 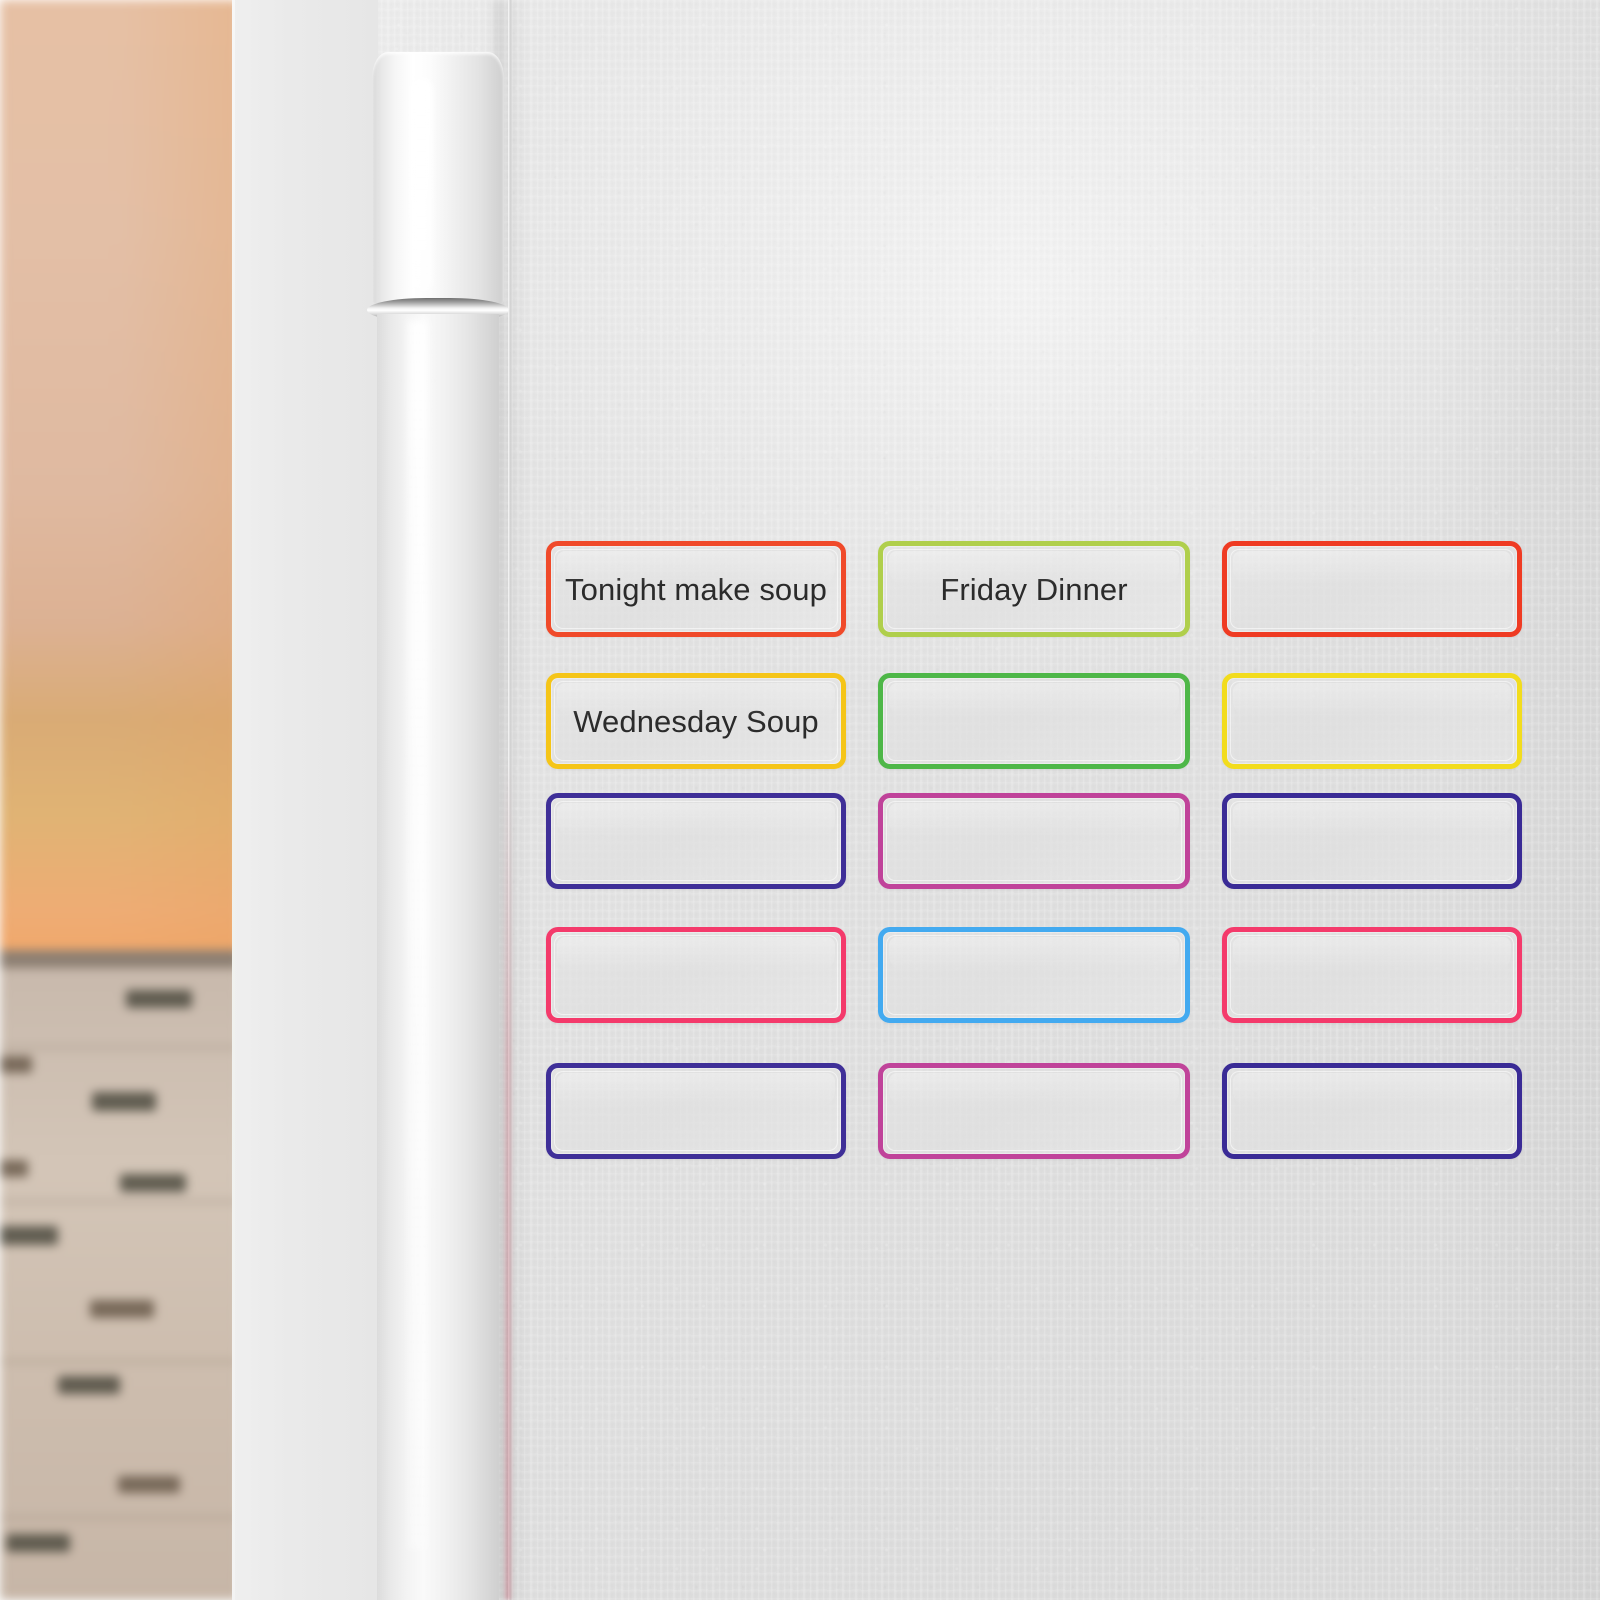 What do you see at coordinates (1034, 721) in the screenshot?
I see `sticker-r2c2` at bounding box center [1034, 721].